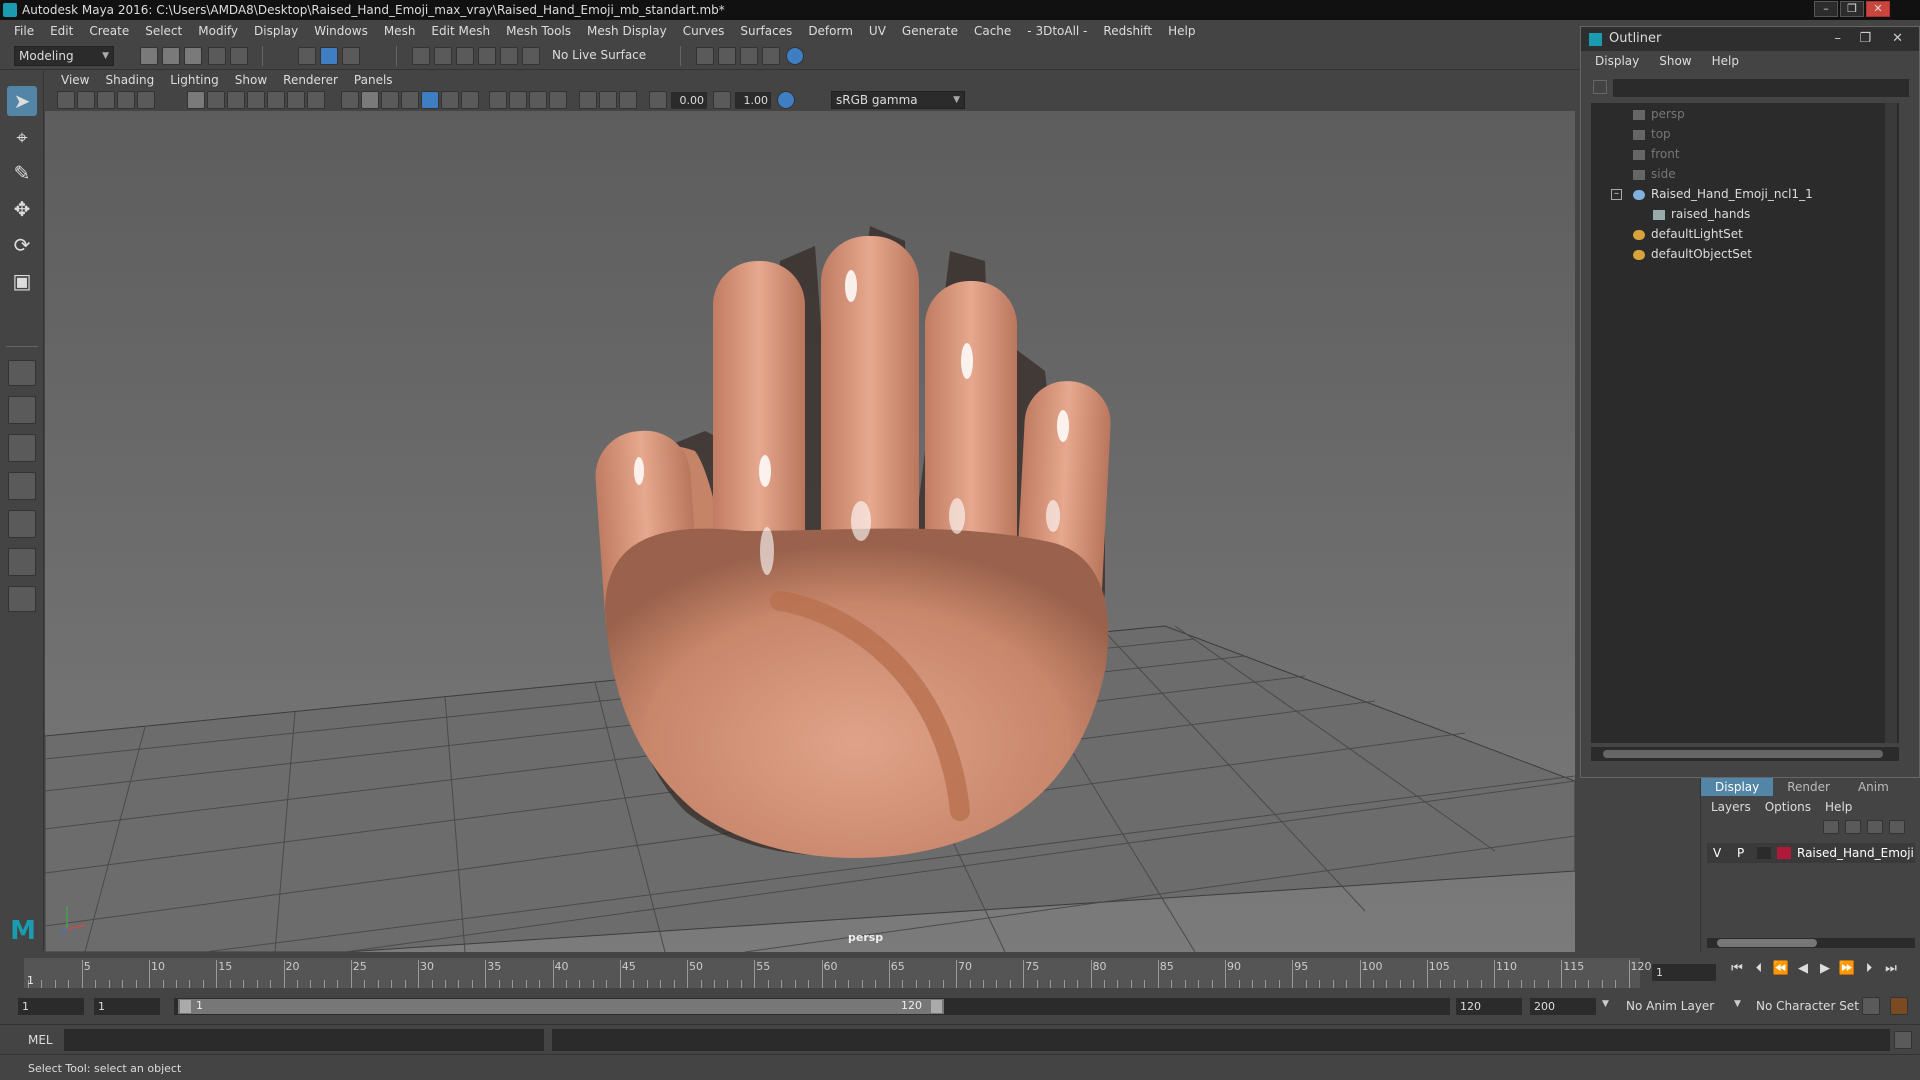  What do you see at coordinates (1847, 969) in the screenshot?
I see `step-forward-key-icon: ⏩` at bounding box center [1847, 969].